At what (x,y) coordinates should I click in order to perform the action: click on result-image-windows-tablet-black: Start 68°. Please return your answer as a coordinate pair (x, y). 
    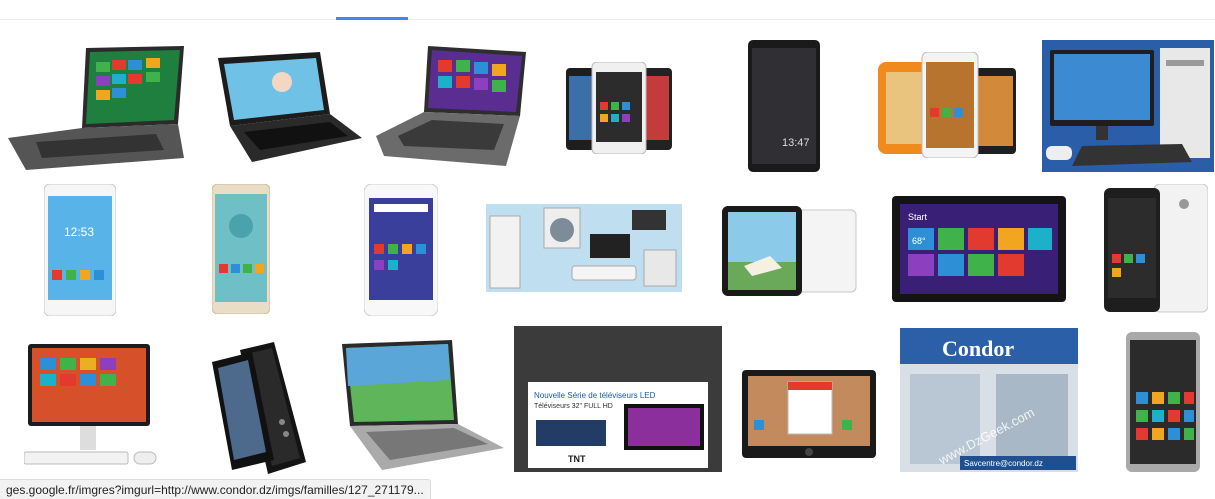
    Looking at the image, I should click on (979, 249).